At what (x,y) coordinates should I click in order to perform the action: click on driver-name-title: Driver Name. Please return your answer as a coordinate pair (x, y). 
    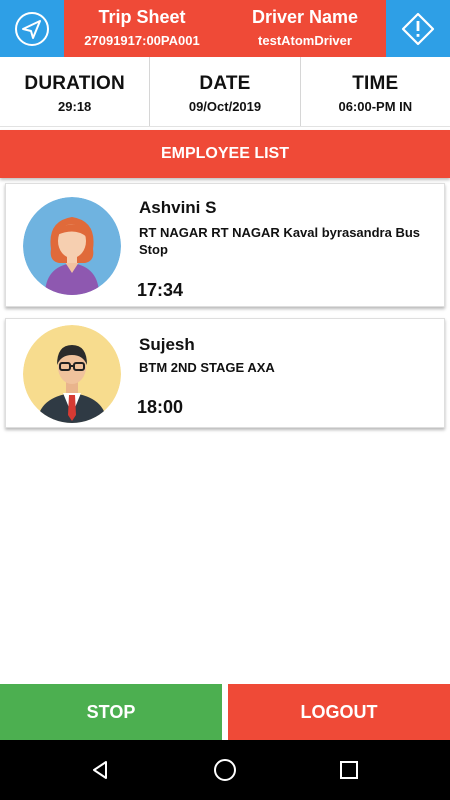
    Looking at the image, I should click on (305, 17).